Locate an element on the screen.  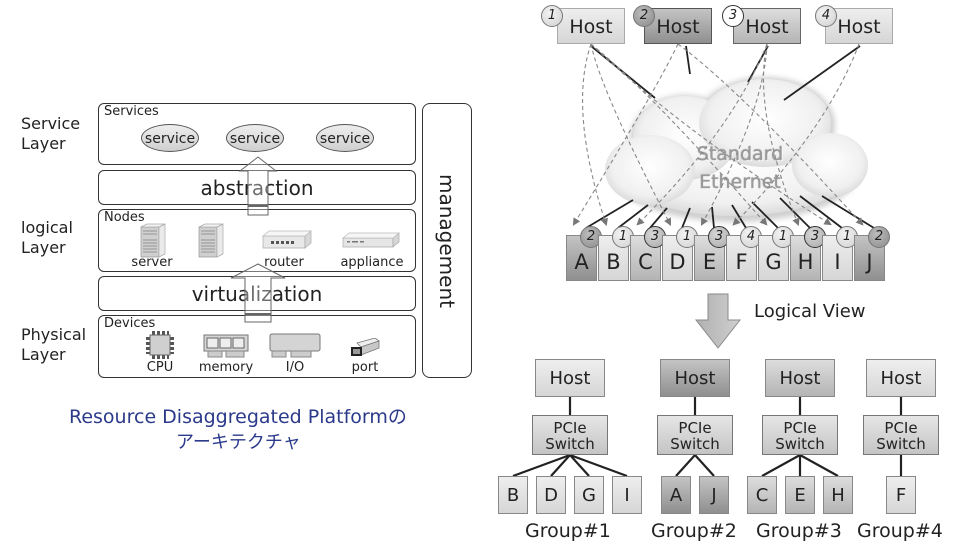
group-device-b: B is located at coordinates (513, 495).